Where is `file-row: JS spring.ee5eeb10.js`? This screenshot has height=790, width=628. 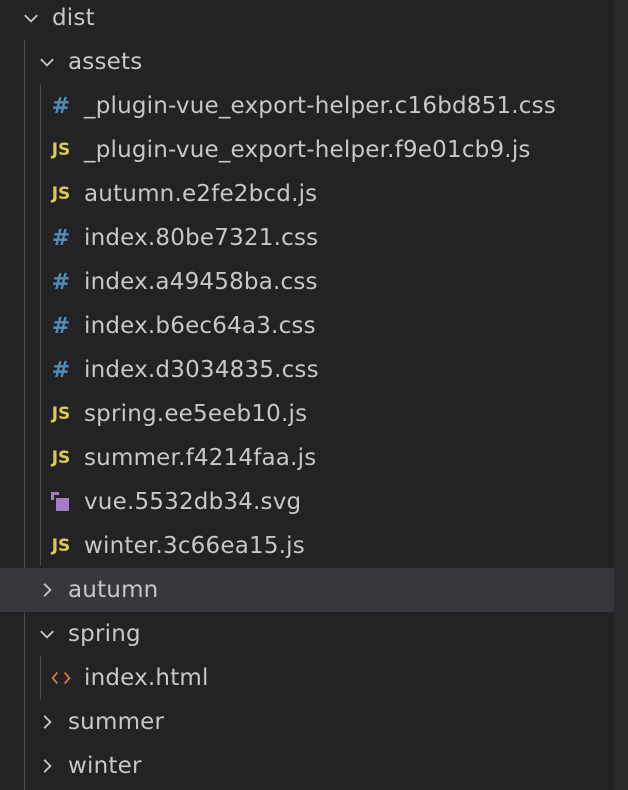
file-row: JS spring.ee5eeb10.js is located at coordinates (307, 414).